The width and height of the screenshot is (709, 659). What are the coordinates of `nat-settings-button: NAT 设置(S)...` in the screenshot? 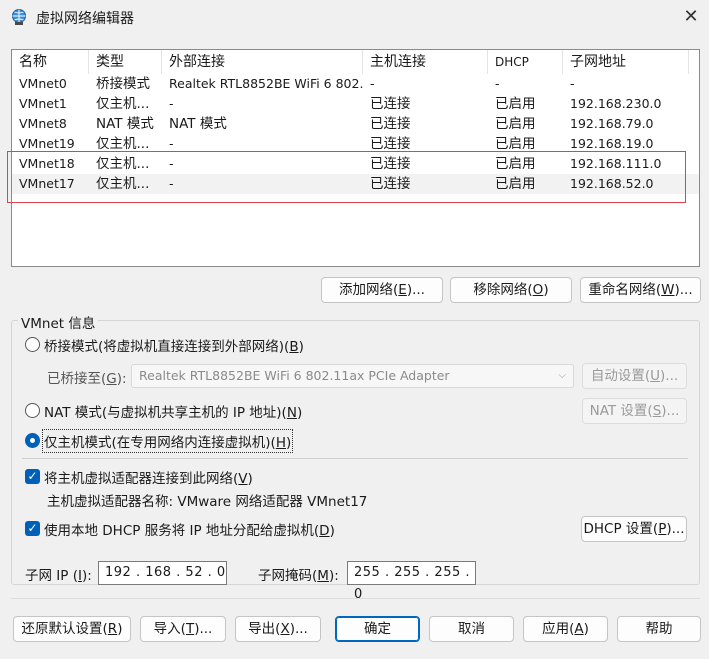 It's located at (634, 411).